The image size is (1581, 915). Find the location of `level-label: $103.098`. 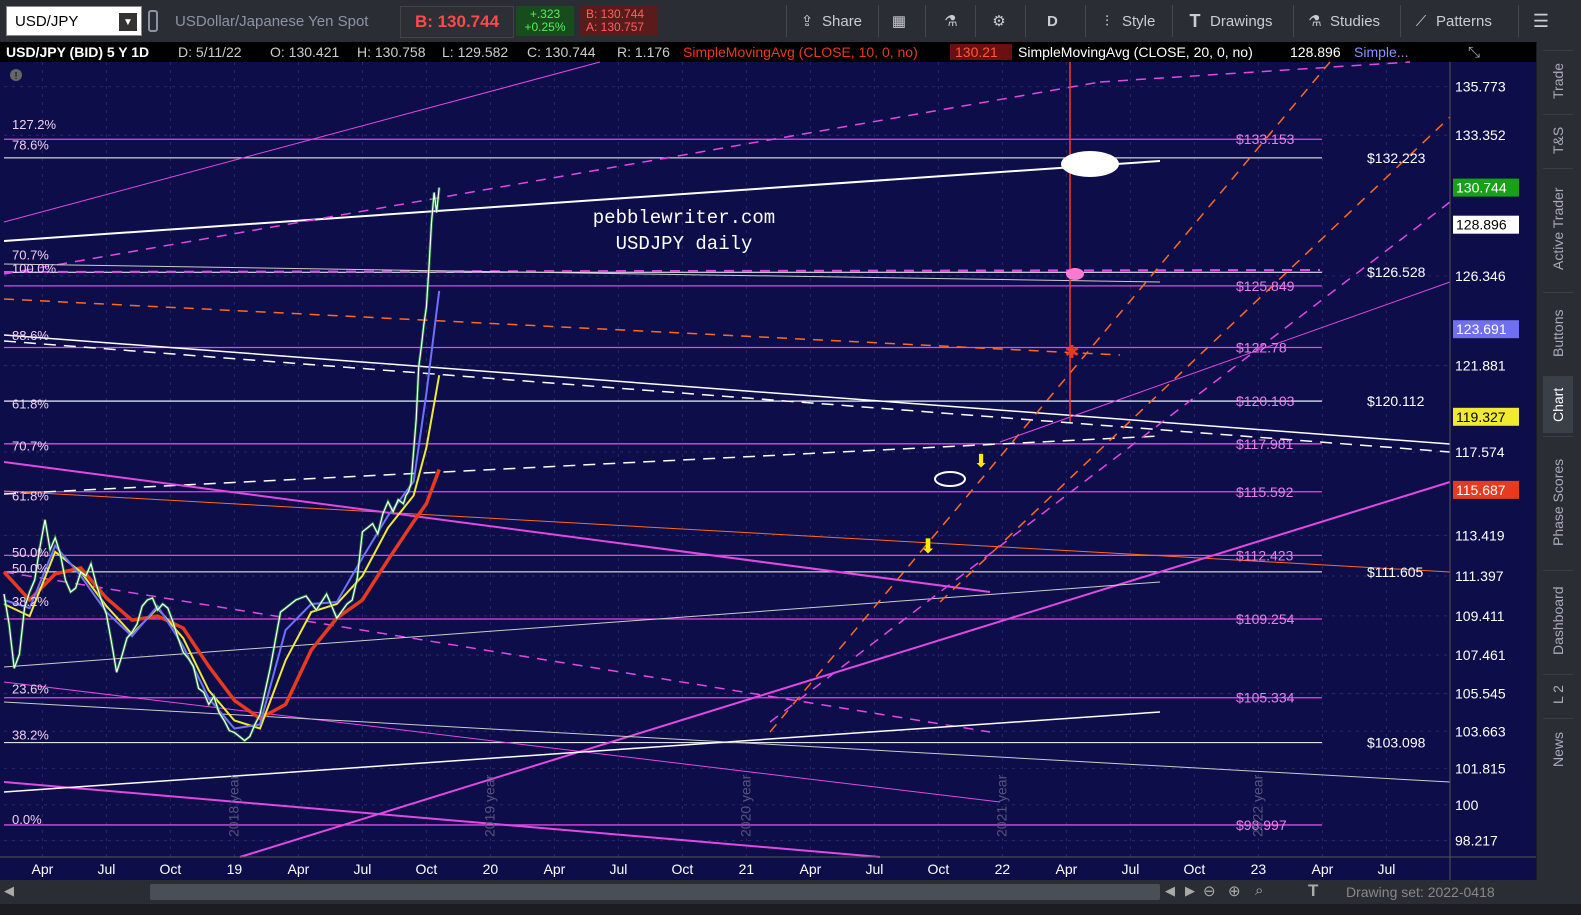

level-label: $103.098 is located at coordinates (1396, 743).